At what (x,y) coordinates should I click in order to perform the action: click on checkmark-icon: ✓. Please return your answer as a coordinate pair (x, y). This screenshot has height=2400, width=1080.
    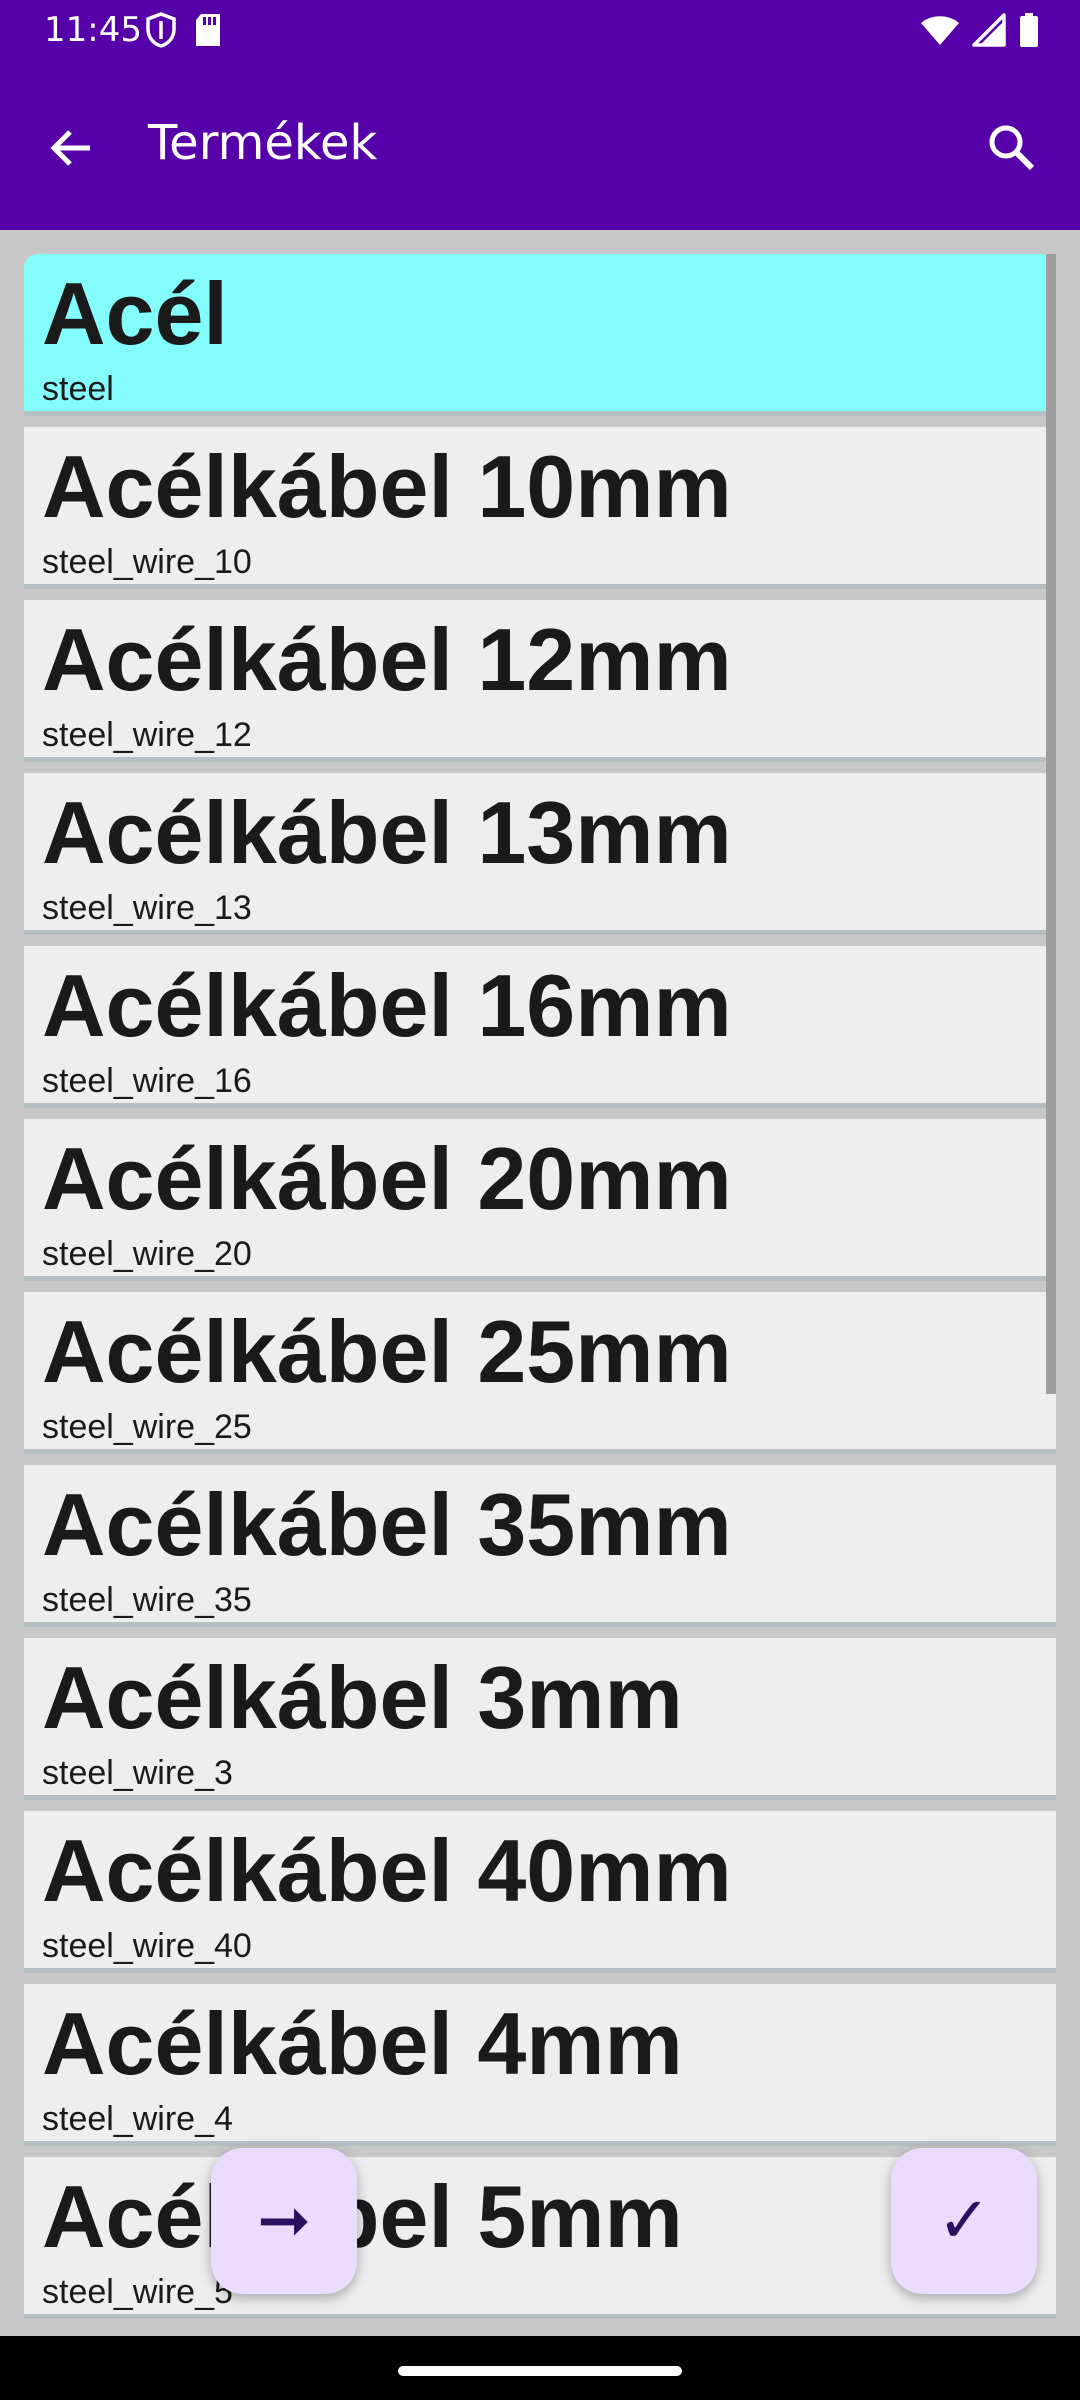
    Looking at the image, I should click on (964, 2221).